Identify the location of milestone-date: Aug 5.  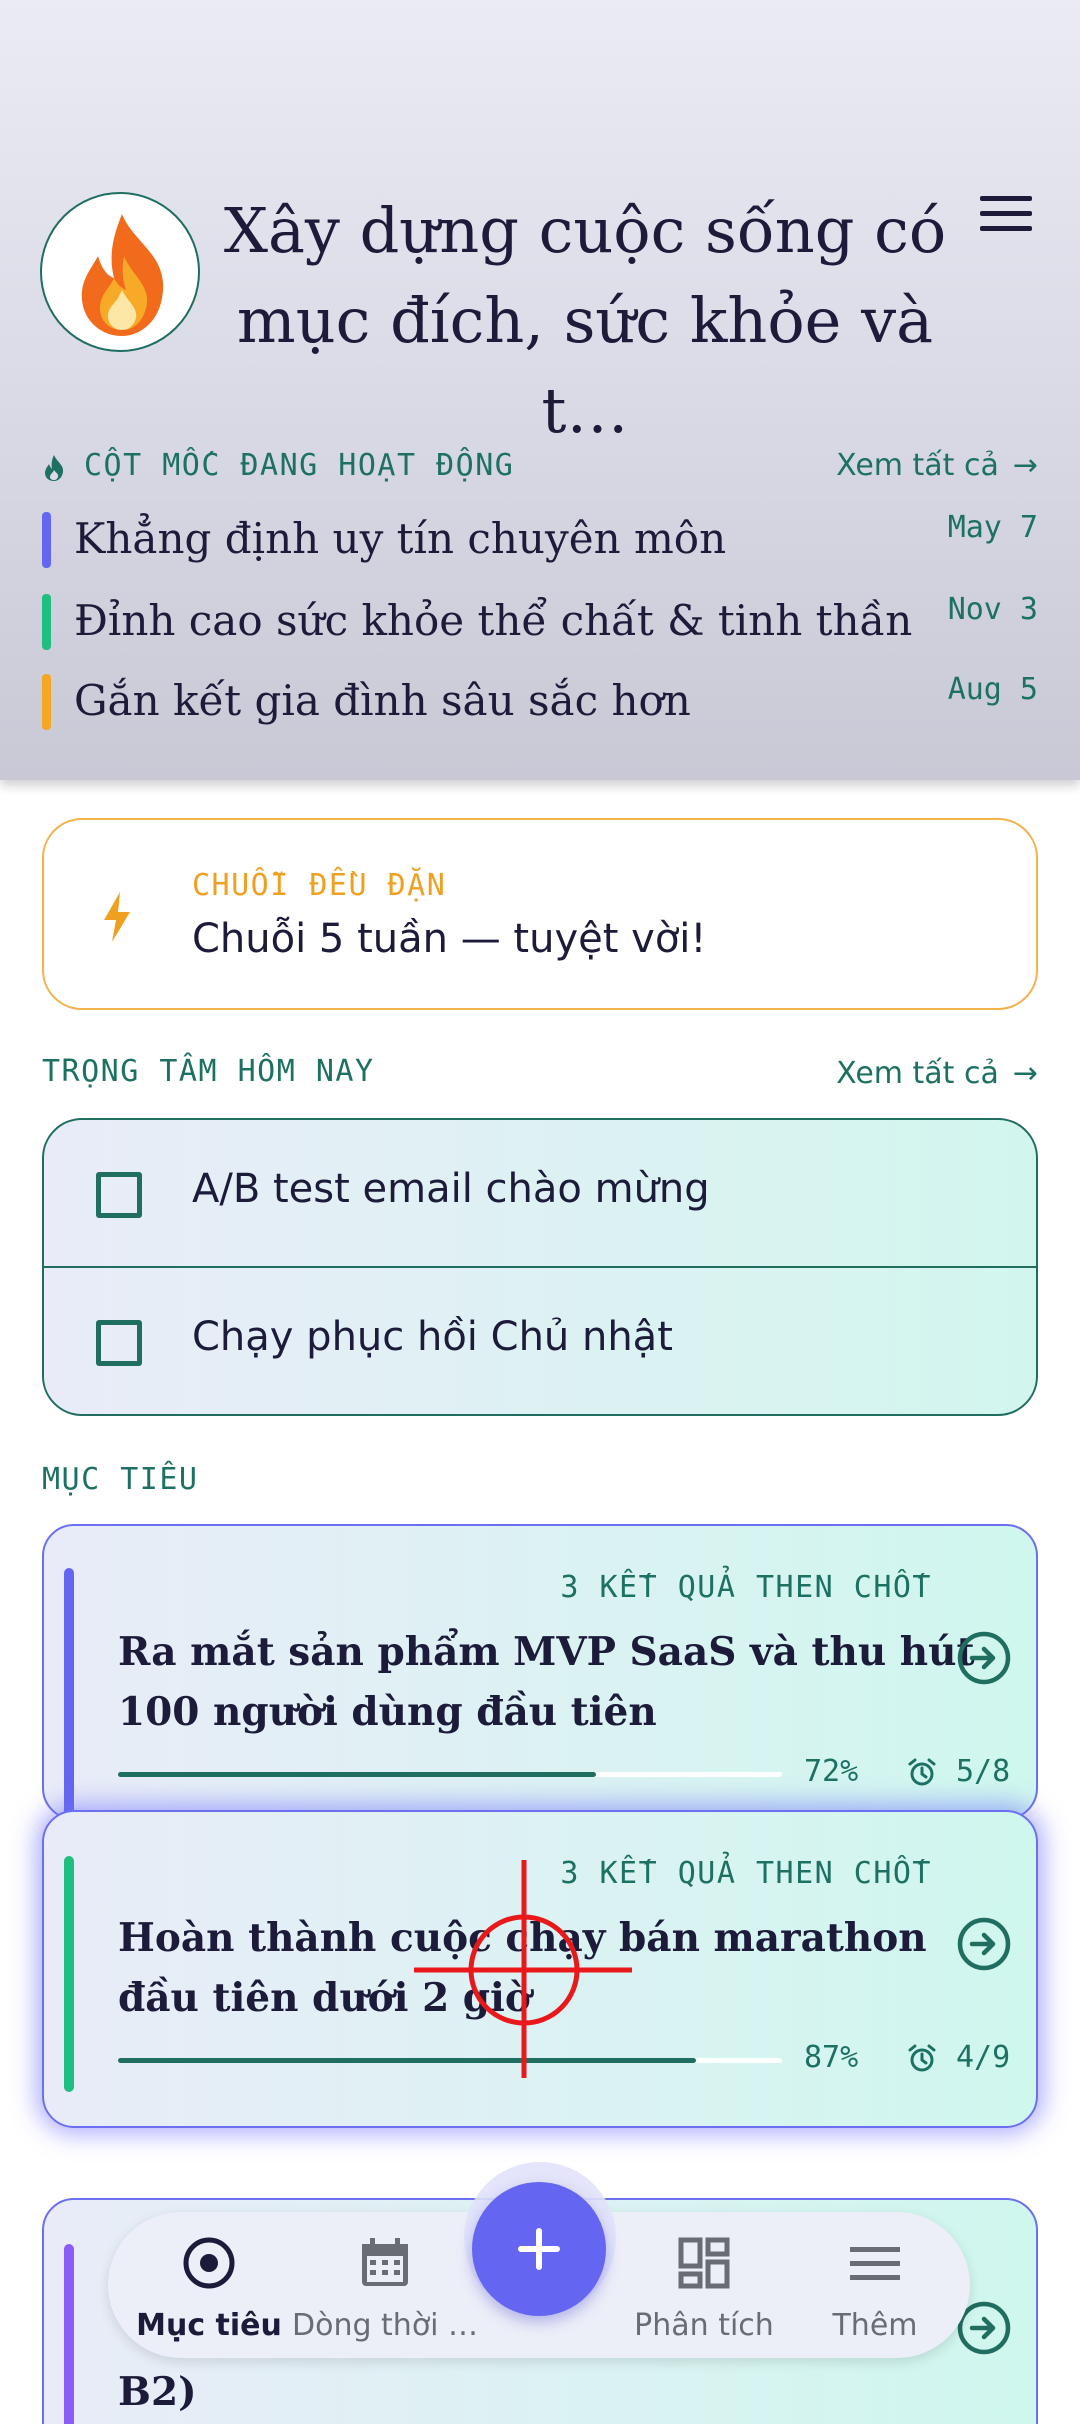
(992, 689).